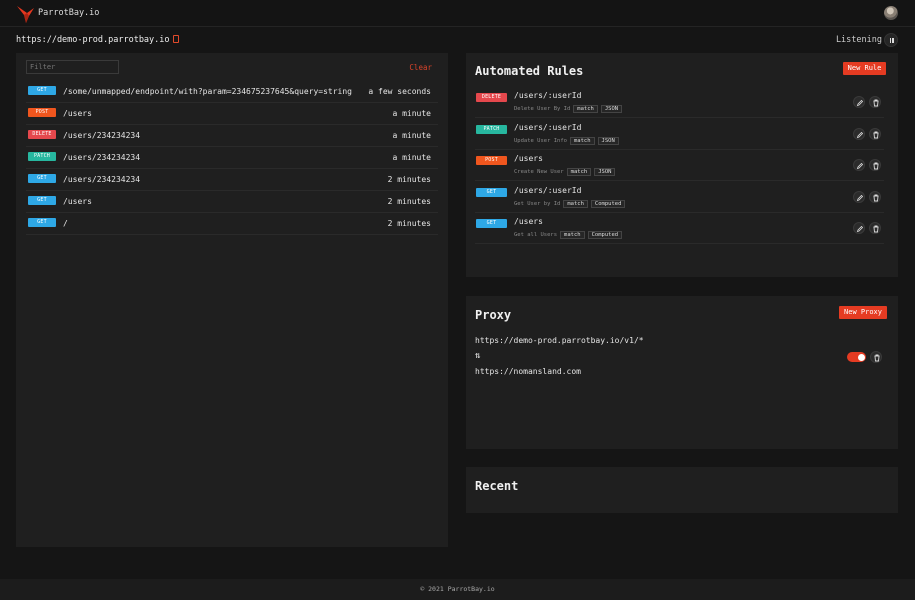 Image resolution: width=915 pixels, height=600 pixels. I want to click on rule-description-line: Update User Info match JSON, so click(566, 140).